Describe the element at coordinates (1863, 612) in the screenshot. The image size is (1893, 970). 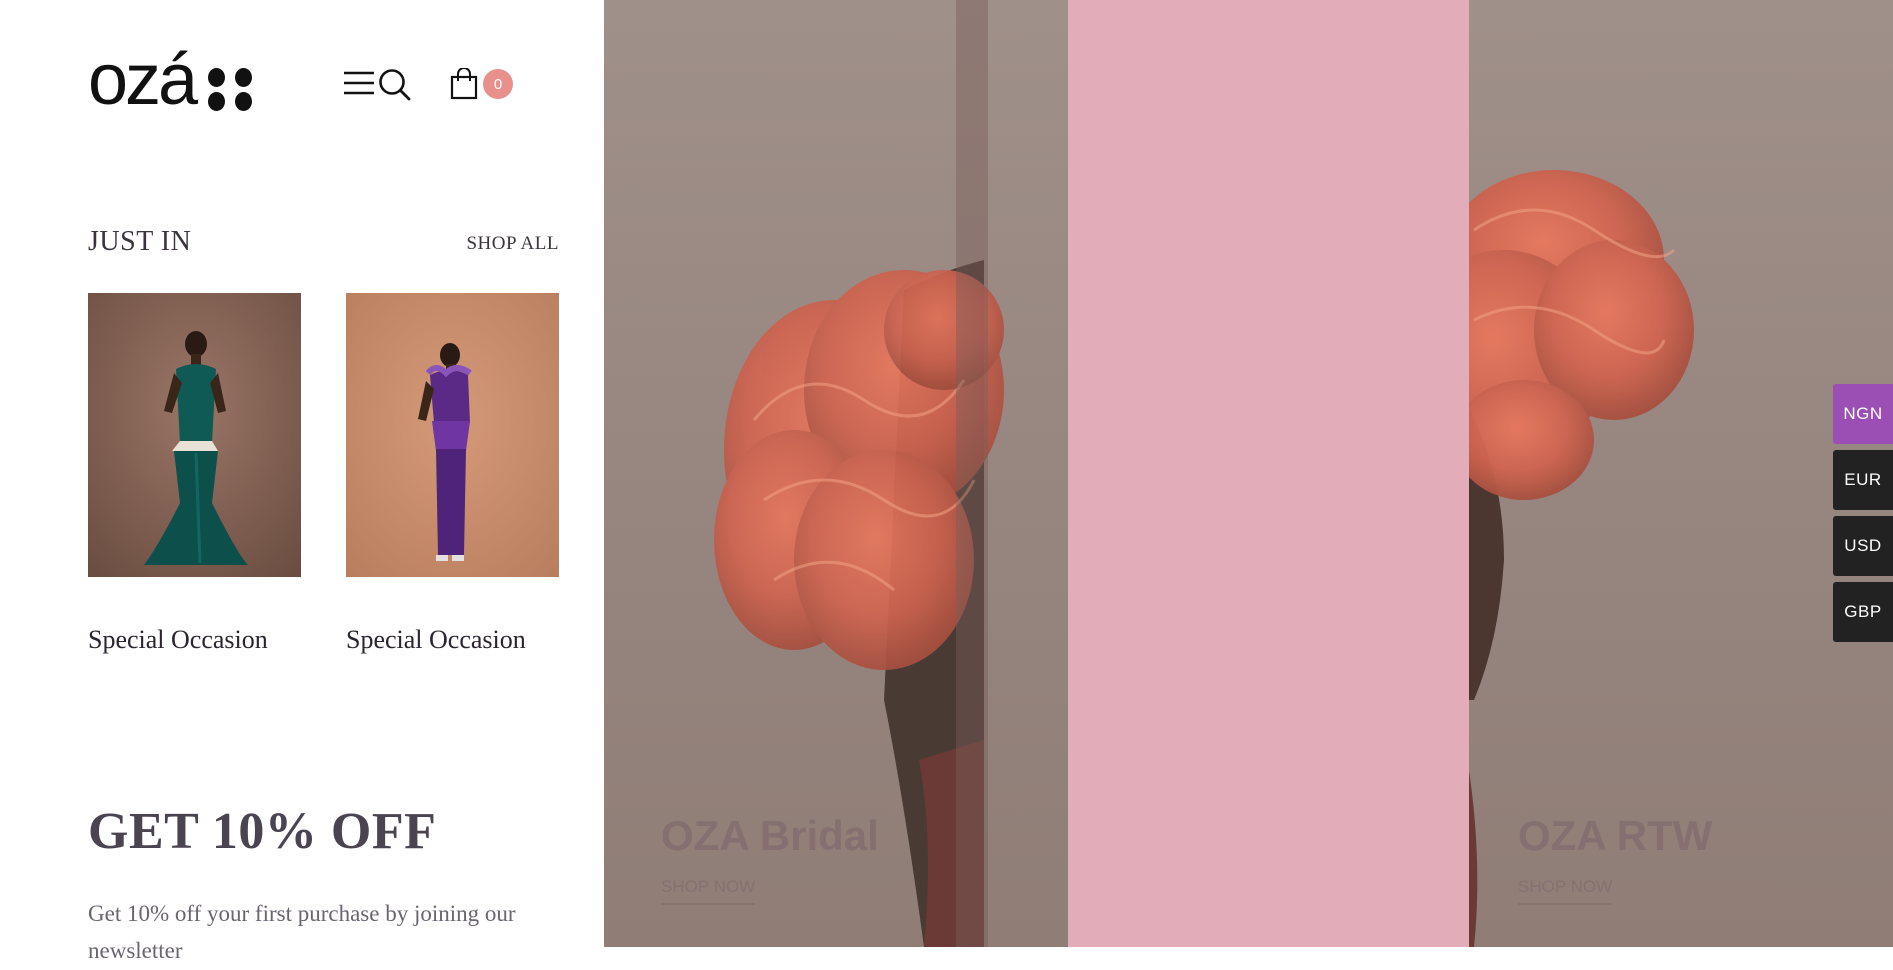
I see `currency-gbp-button: GBP` at that location.